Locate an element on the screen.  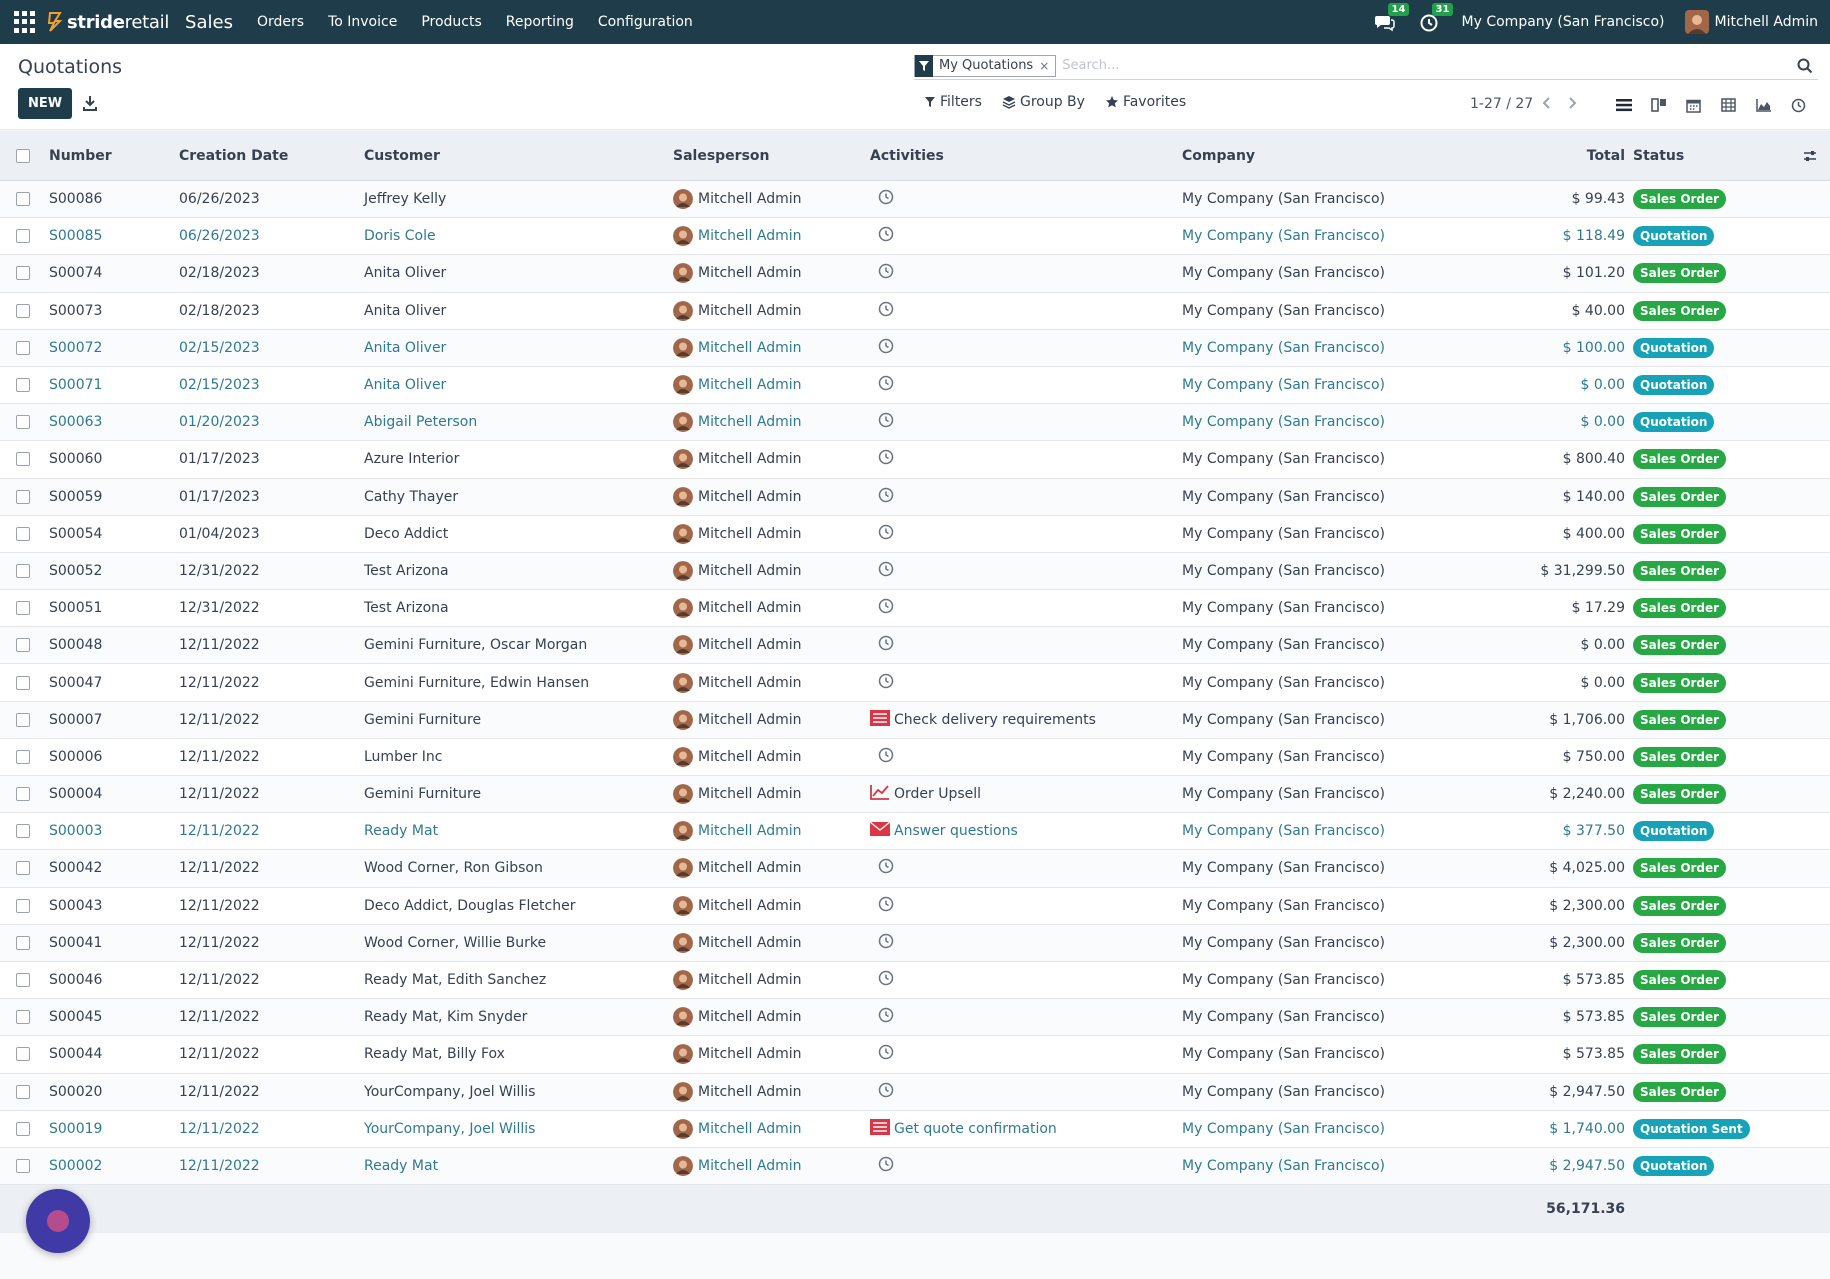
pivot-view-button is located at coordinates (1728, 105).